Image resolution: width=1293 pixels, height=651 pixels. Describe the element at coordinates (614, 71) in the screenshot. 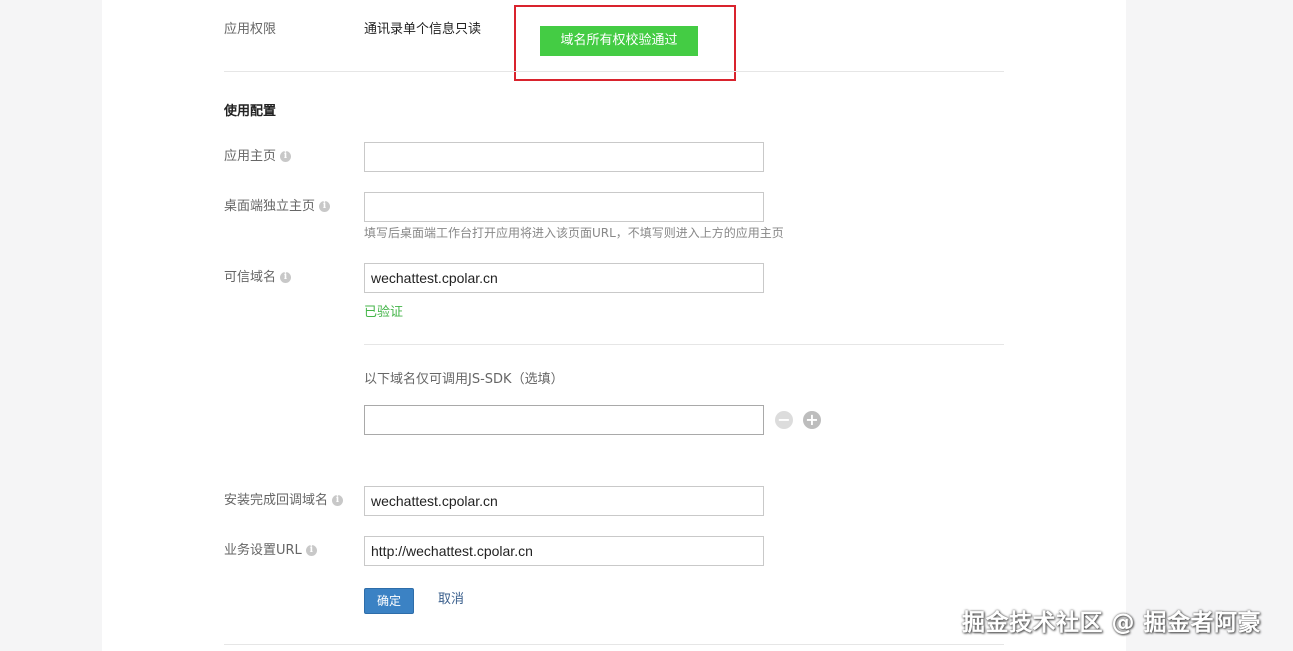

I see `divider-top` at that location.